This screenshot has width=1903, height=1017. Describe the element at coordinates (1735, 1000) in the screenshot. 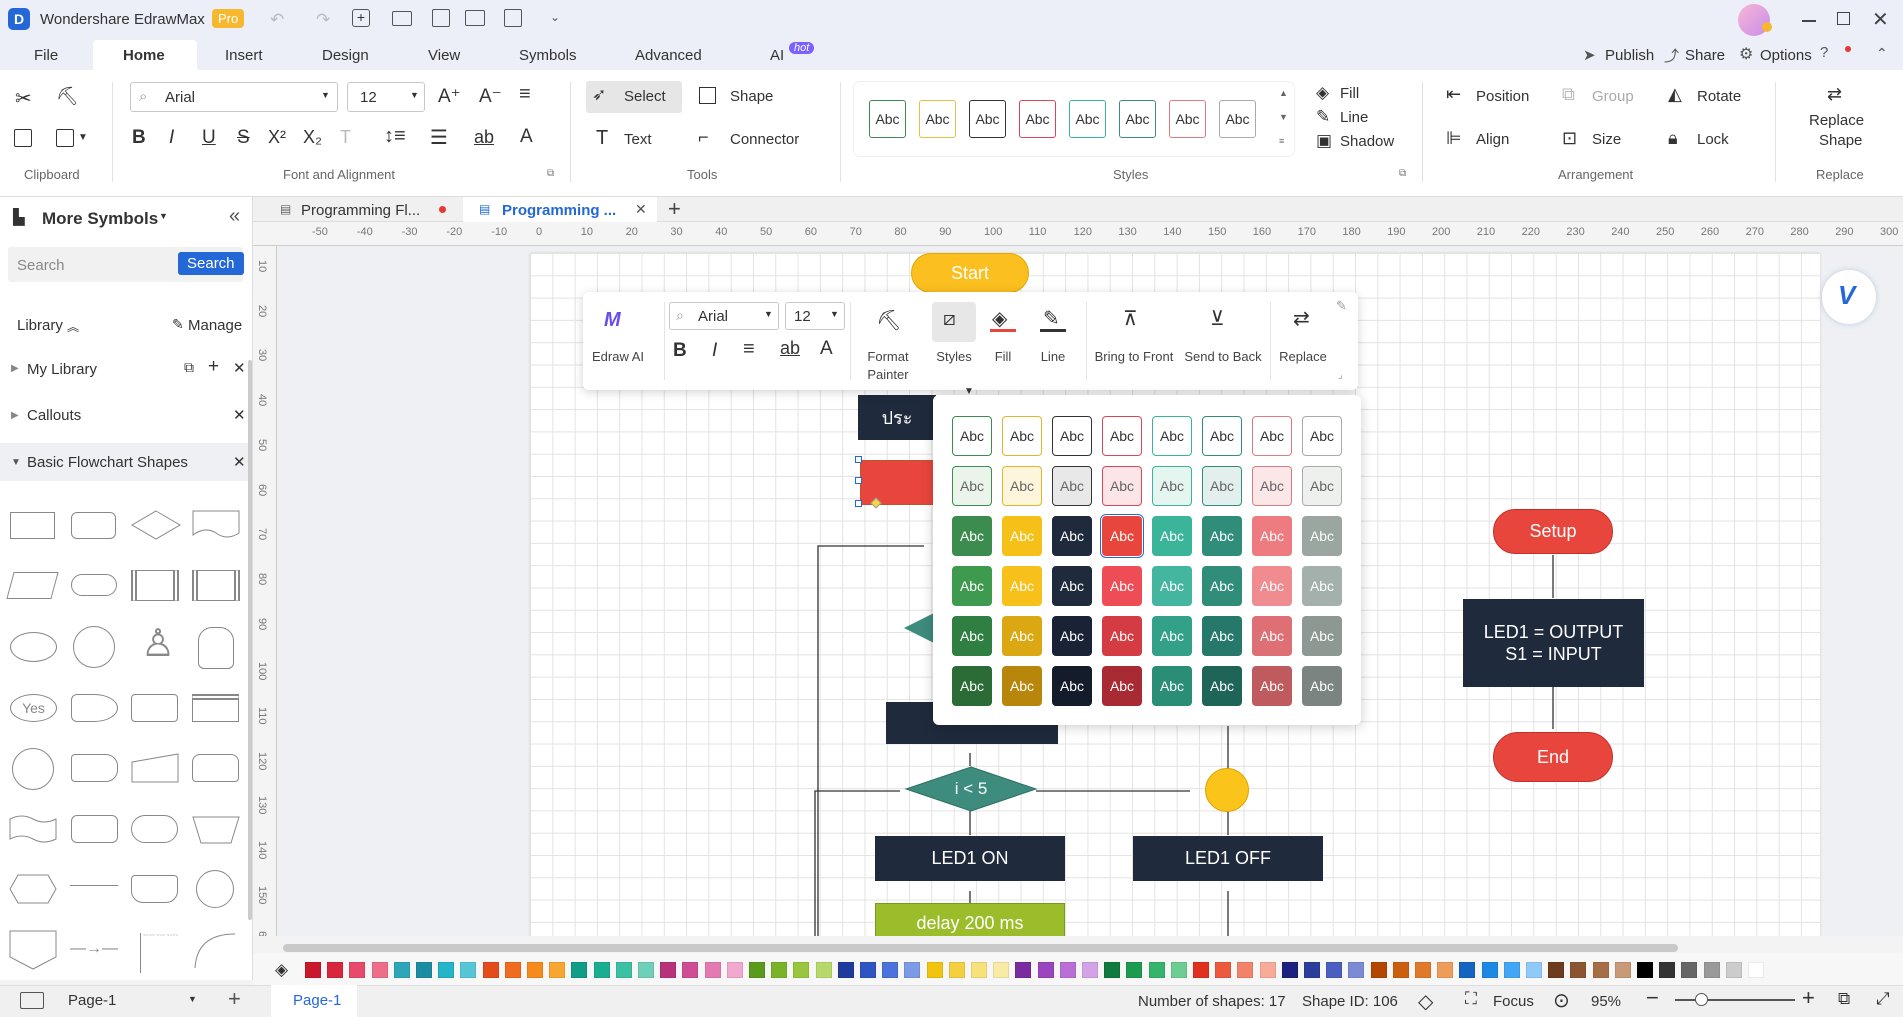

I see `zoom-slider-track` at that location.